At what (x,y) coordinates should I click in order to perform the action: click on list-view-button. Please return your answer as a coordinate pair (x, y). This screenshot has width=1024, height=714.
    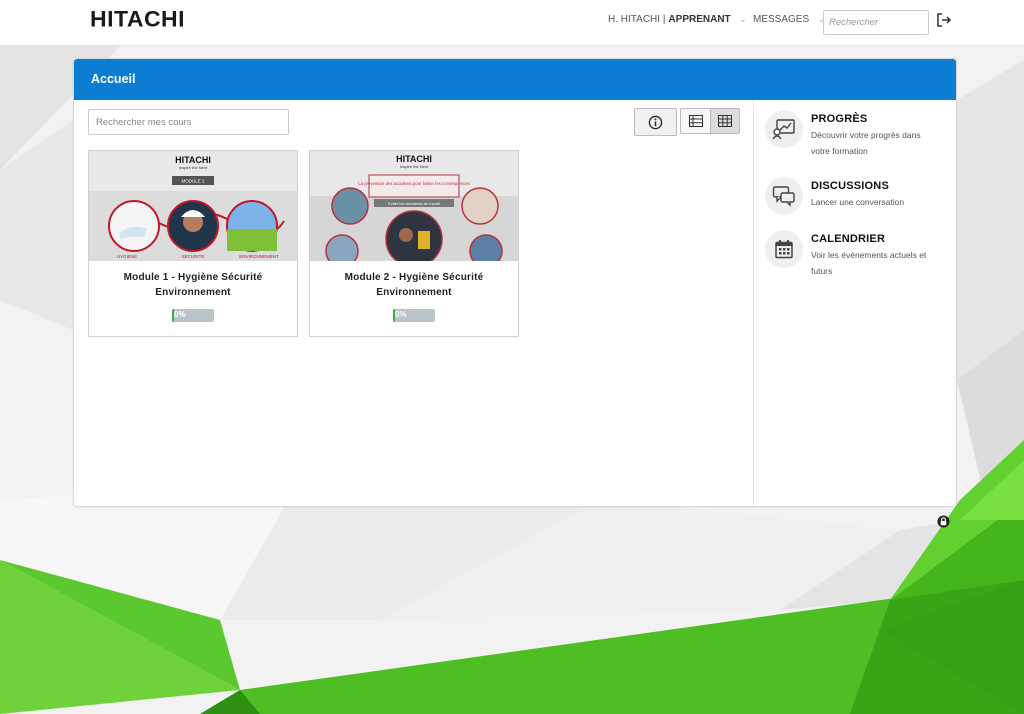
    Looking at the image, I should click on (695, 121).